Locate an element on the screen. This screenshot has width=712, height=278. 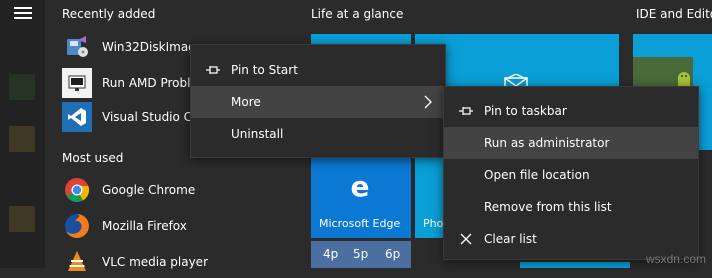
firefox-icon is located at coordinates (77, 226).